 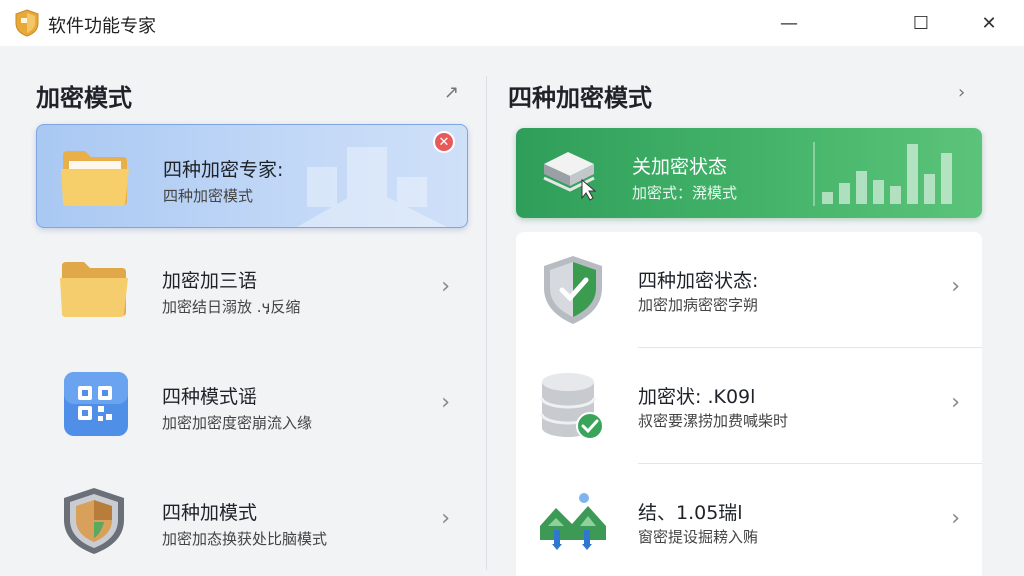 What do you see at coordinates (486, 323) in the screenshot?
I see `column-divider` at bounding box center [486, 323].